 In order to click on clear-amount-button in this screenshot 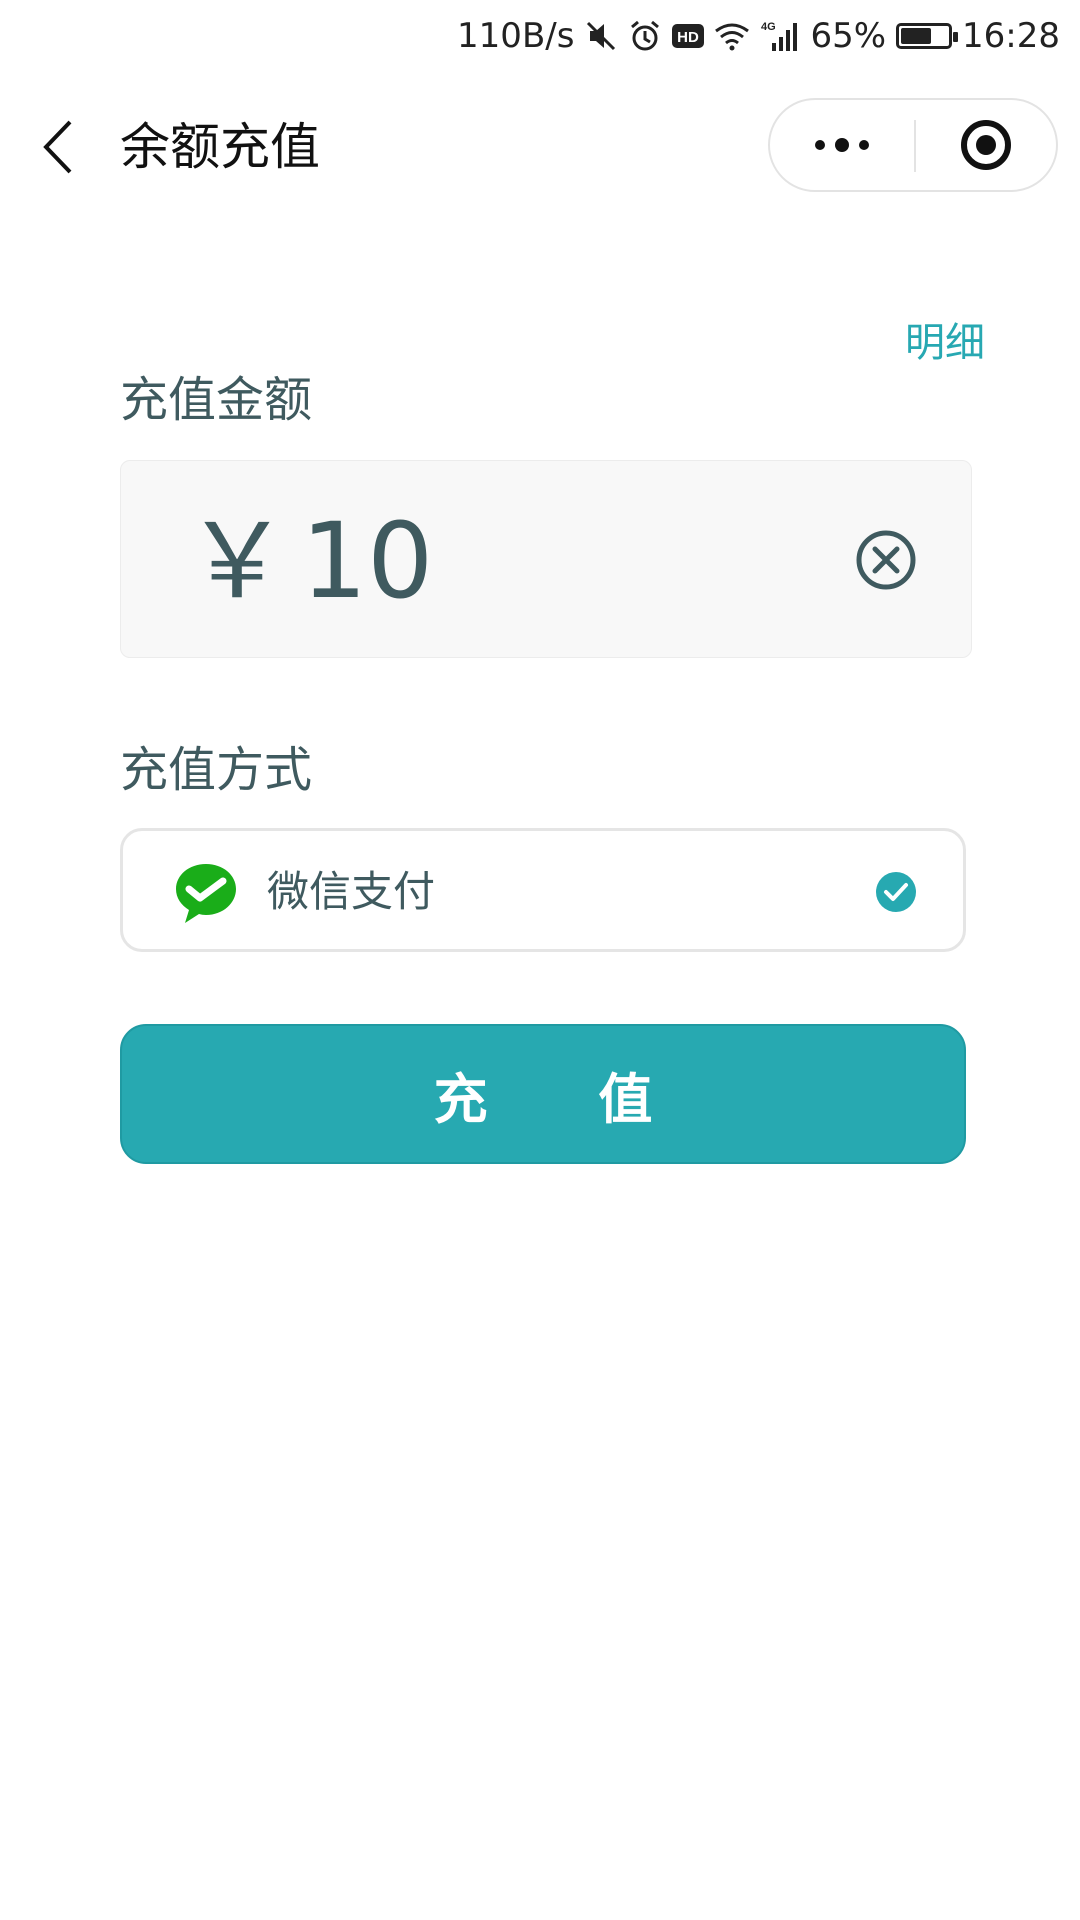, I will do `click(886, 560)`.